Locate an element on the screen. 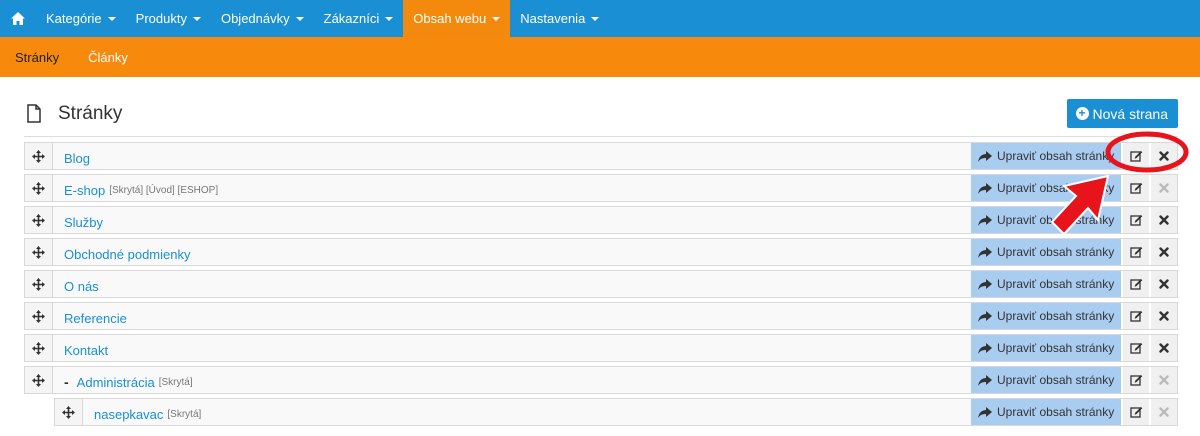 The image size is (1200, 436). page-name-link: Obchodné podmienky is located at coordinates (127, 254).